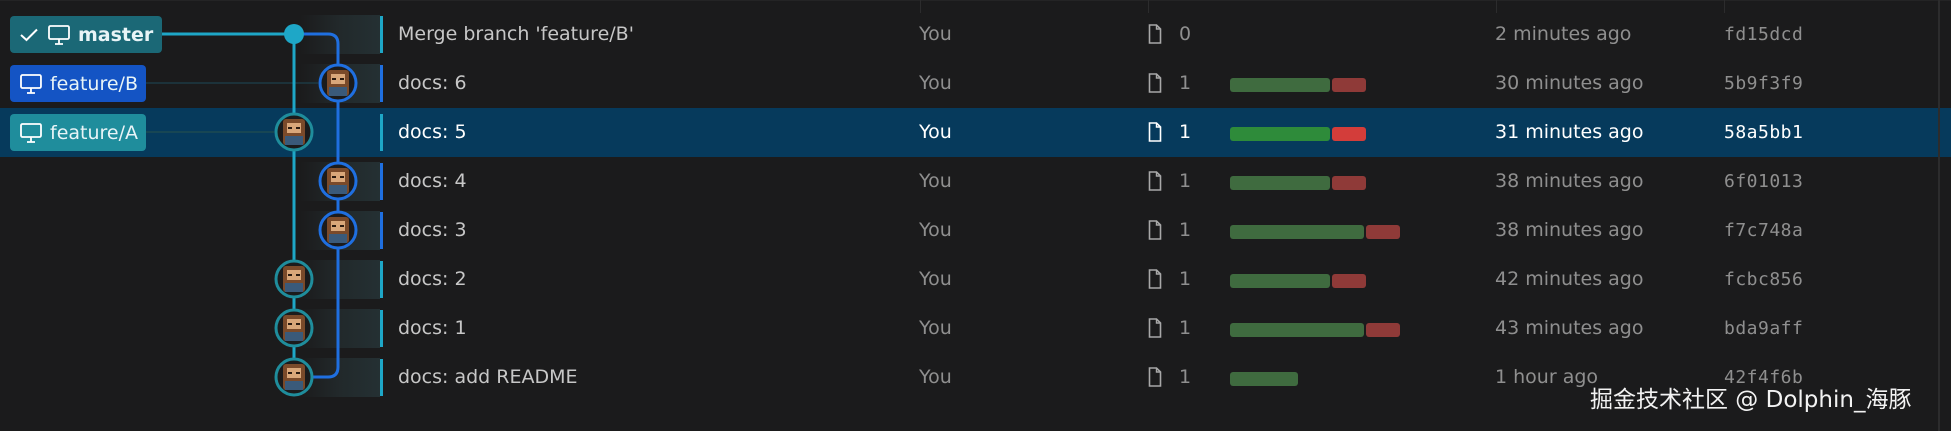 This screenshot has height=431, width=1951. Describe the element at coordinates (116, 34) in the screenshot. I see `branch-name-master: master` at that location.